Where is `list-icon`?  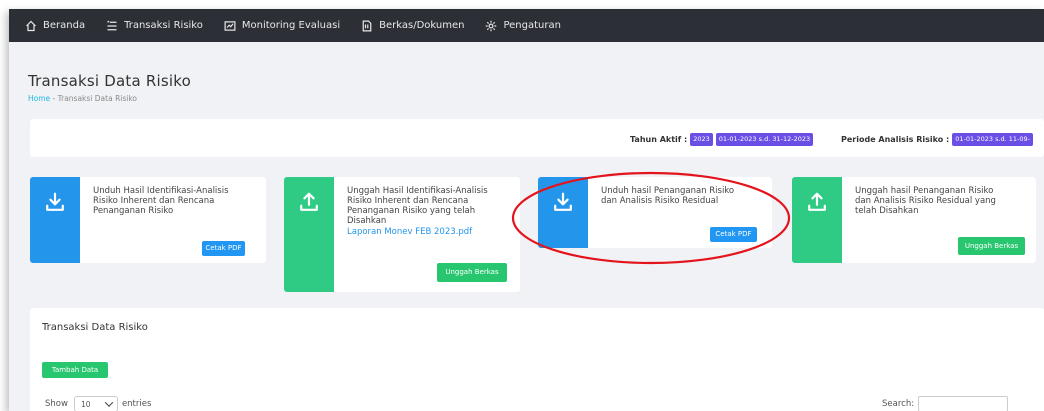 list-icon is located at coordinates (112, 25).